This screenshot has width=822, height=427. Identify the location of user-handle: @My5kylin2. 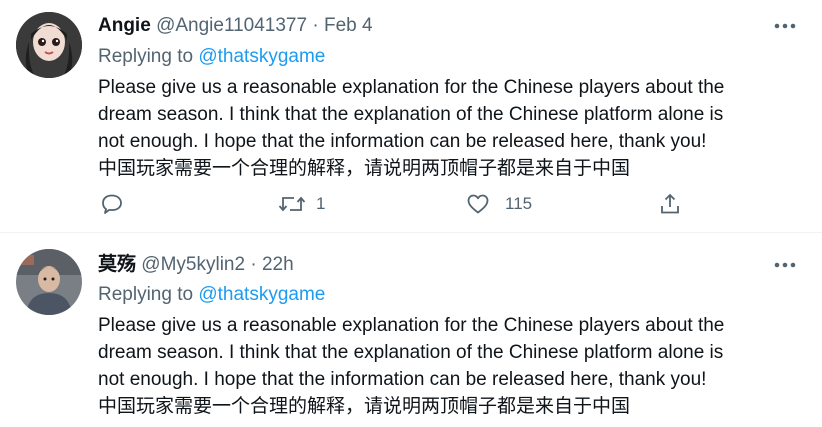
(193, 264).